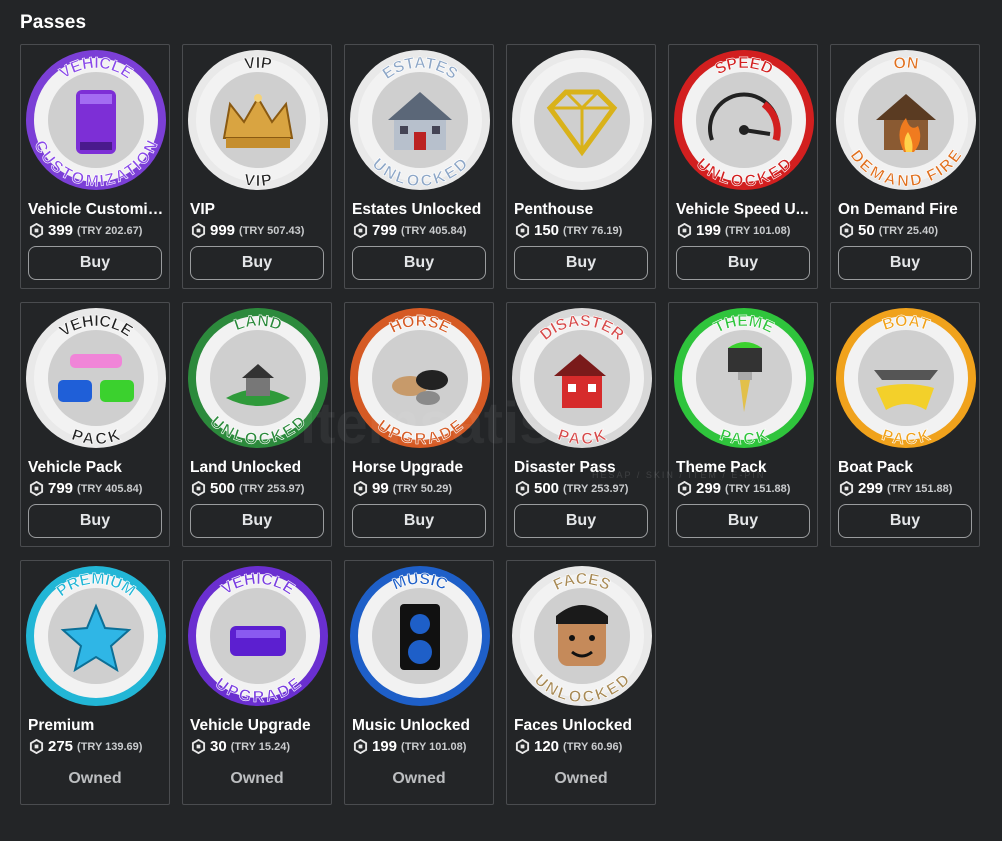  Describe the element at coordinates (258, 120) in the screenshot. I see `pass-badge-image: VIP VIP` at that location.